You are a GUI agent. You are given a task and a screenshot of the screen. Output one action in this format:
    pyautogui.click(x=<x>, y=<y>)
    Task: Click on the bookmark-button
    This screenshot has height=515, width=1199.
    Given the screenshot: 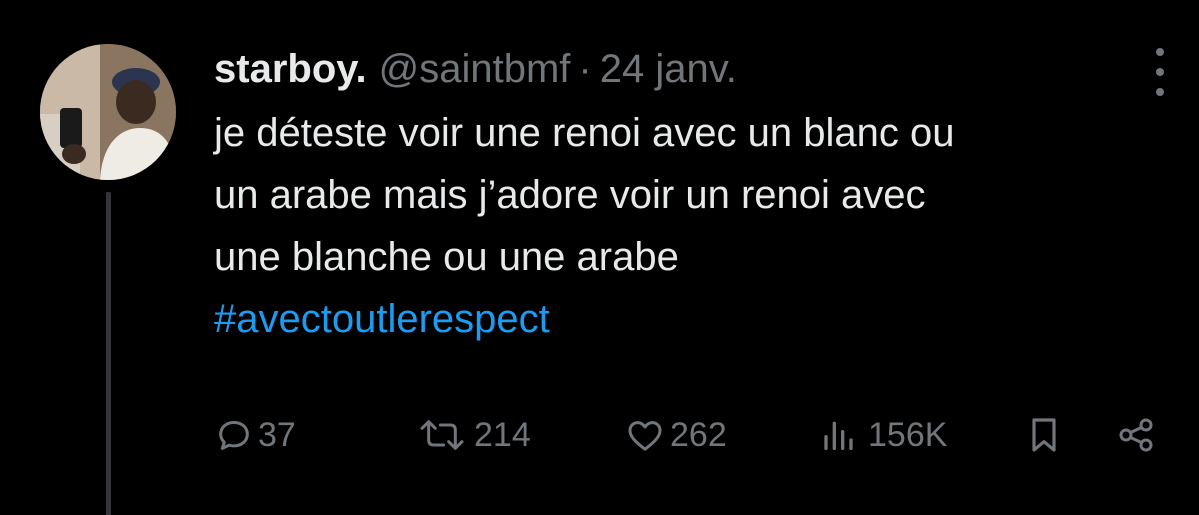 What is the action you would take?
    pyautogui.click(x=1044, y=435)
    